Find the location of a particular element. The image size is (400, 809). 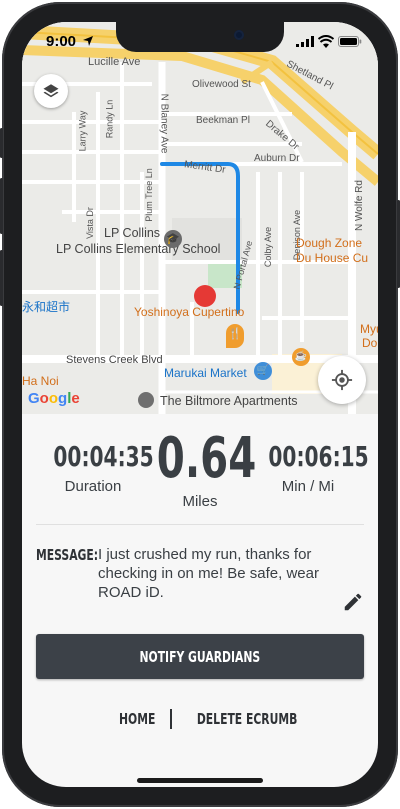

cafe-icon: ☕ is located at coordinates (301, 357).